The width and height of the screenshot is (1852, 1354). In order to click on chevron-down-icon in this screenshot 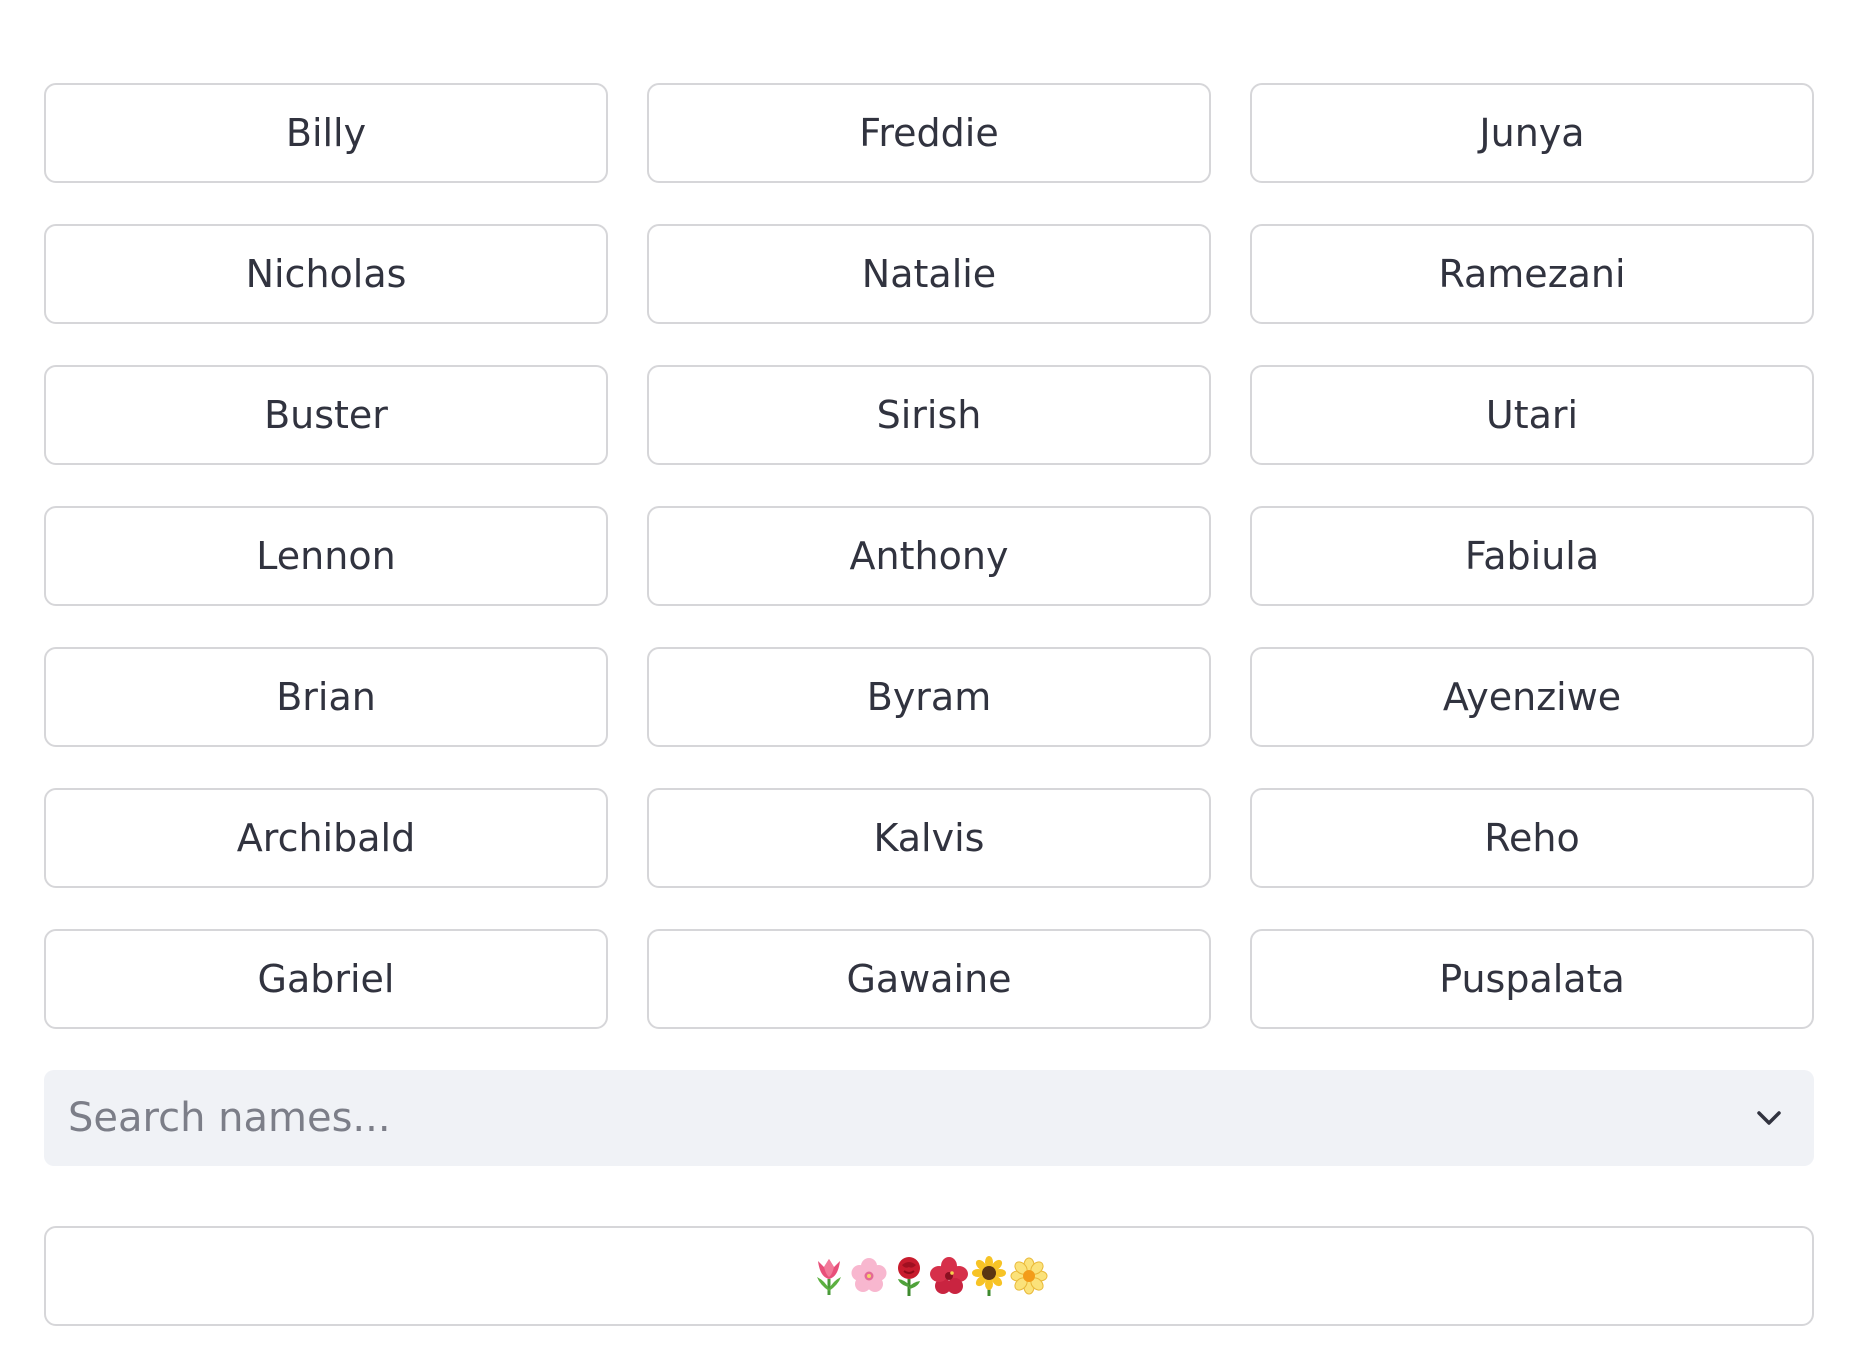, I will do `click(1769, 1118)`.